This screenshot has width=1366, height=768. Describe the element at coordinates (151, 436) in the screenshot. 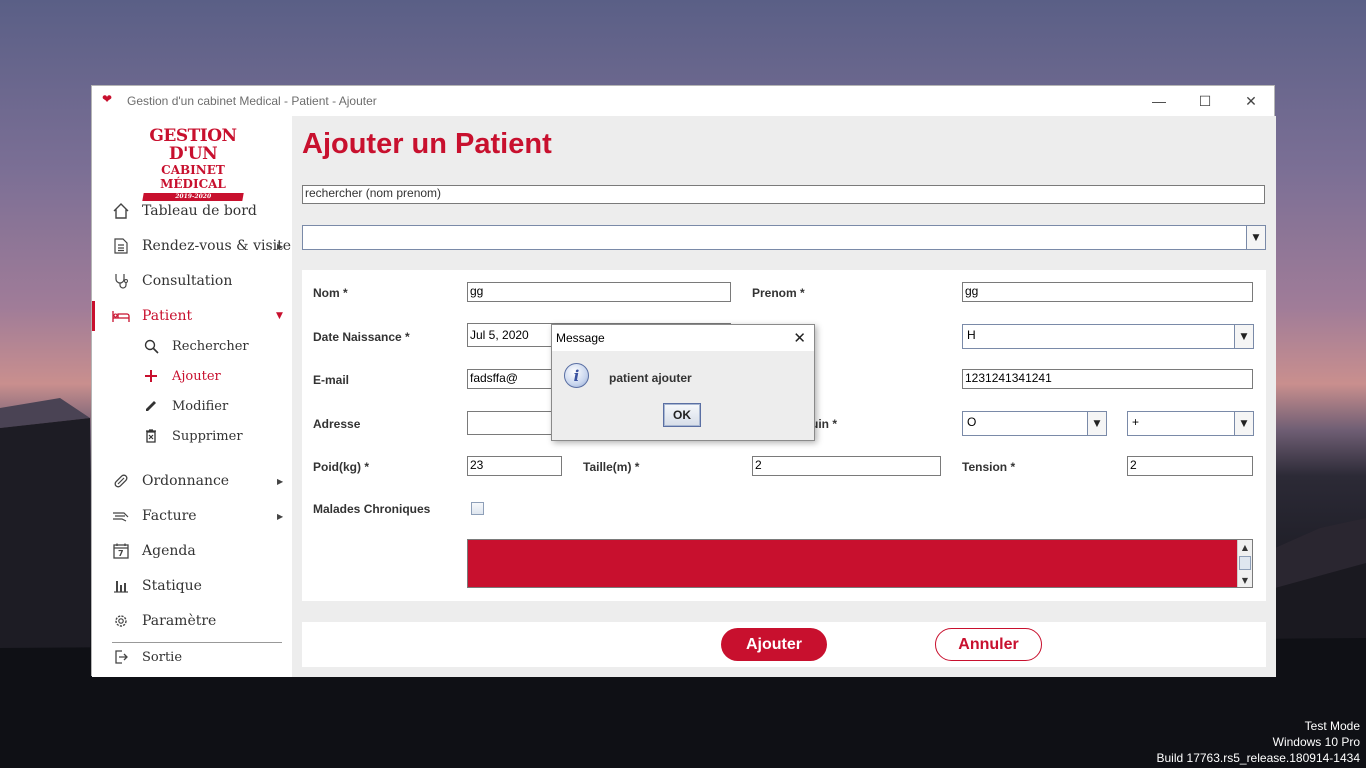

I see `trash-icon` at that location.